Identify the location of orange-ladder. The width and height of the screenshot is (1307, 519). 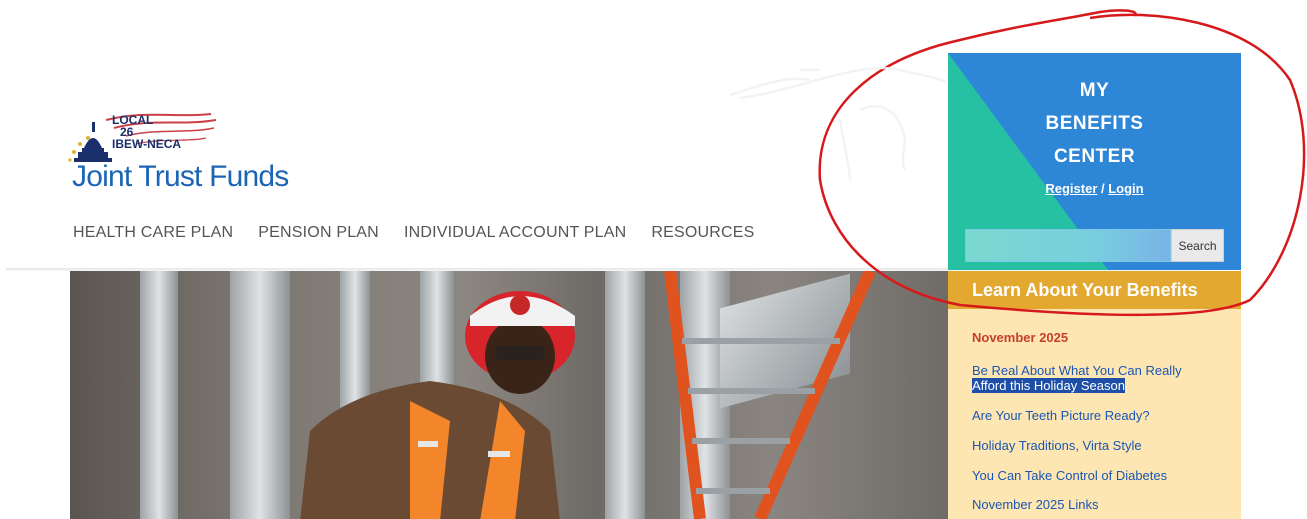
(770, 395).